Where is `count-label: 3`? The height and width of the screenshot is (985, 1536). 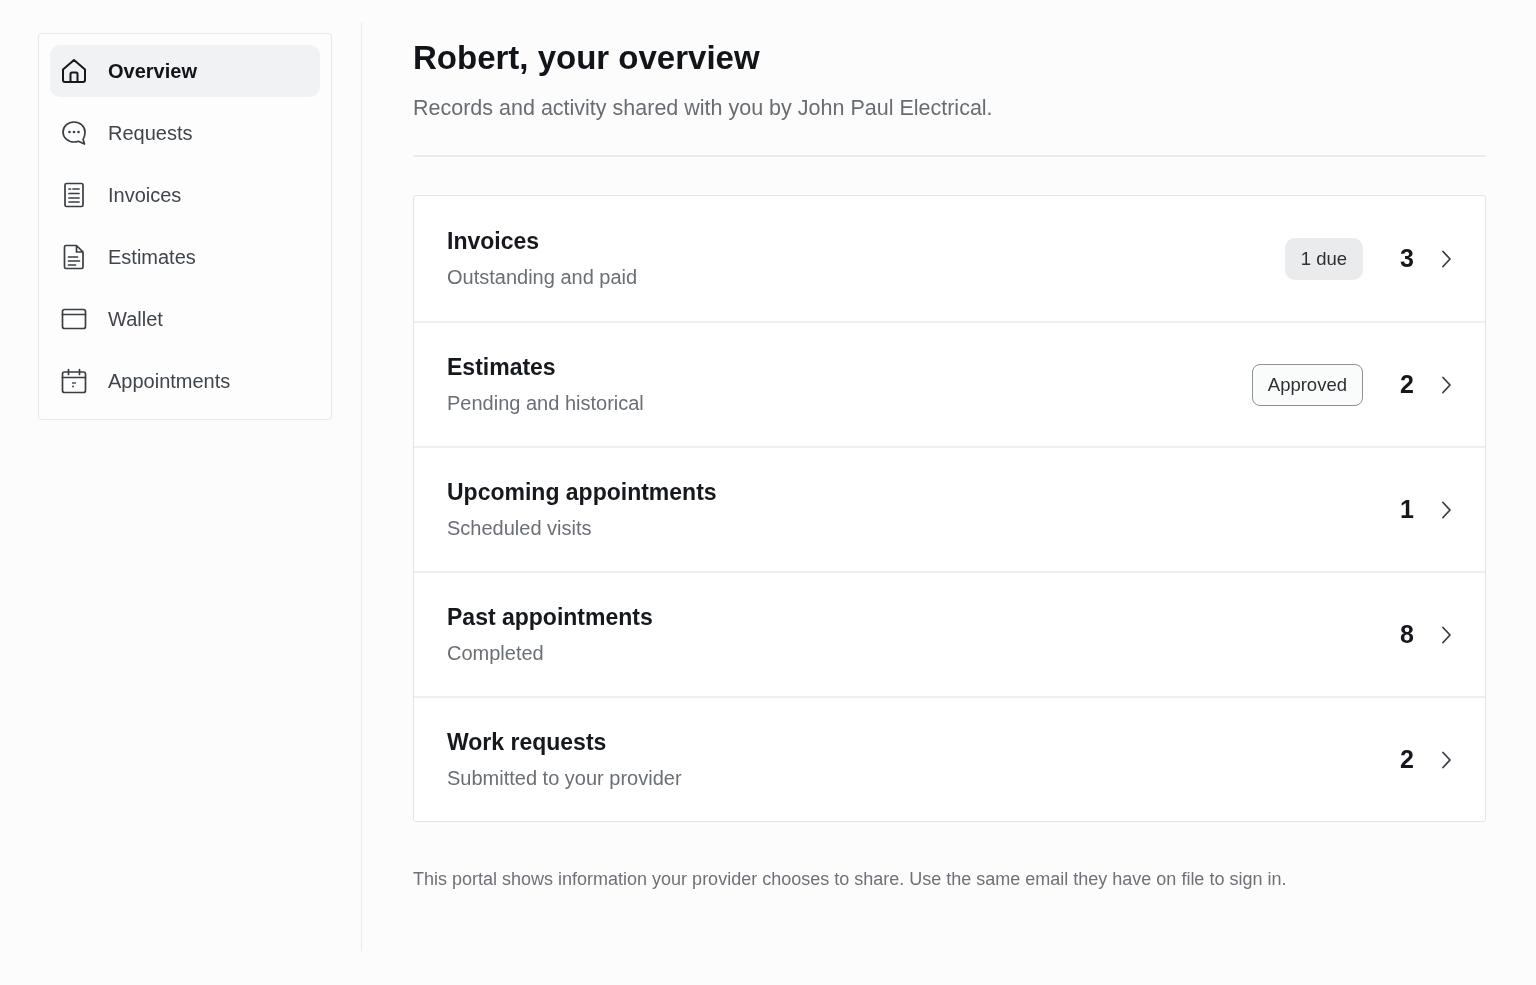
count-label: 3 is located at coordinates (1407, 258).